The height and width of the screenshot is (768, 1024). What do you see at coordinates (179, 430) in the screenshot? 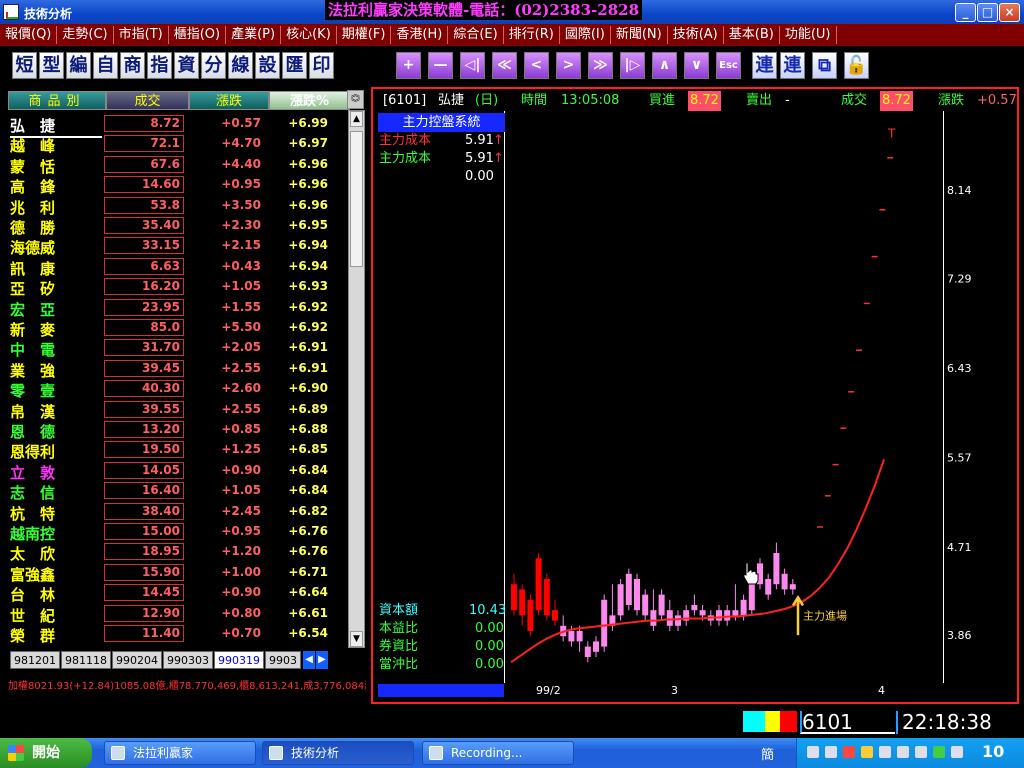
I see `table-row: 恩 德 13.20 +0.85 +6.88` at bounding box center [179, 430].